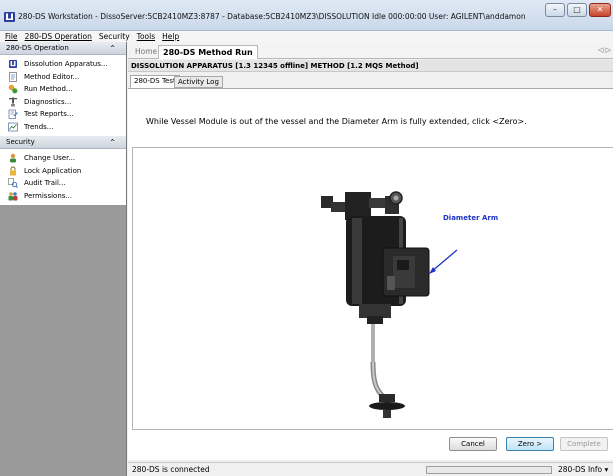 This screenshot has width=613, height=476. What do you see at coordinates (208, 52) in the screenshot?
I see `tab-method-run: 280-DS Method Run` at bounding box center [208, 52].